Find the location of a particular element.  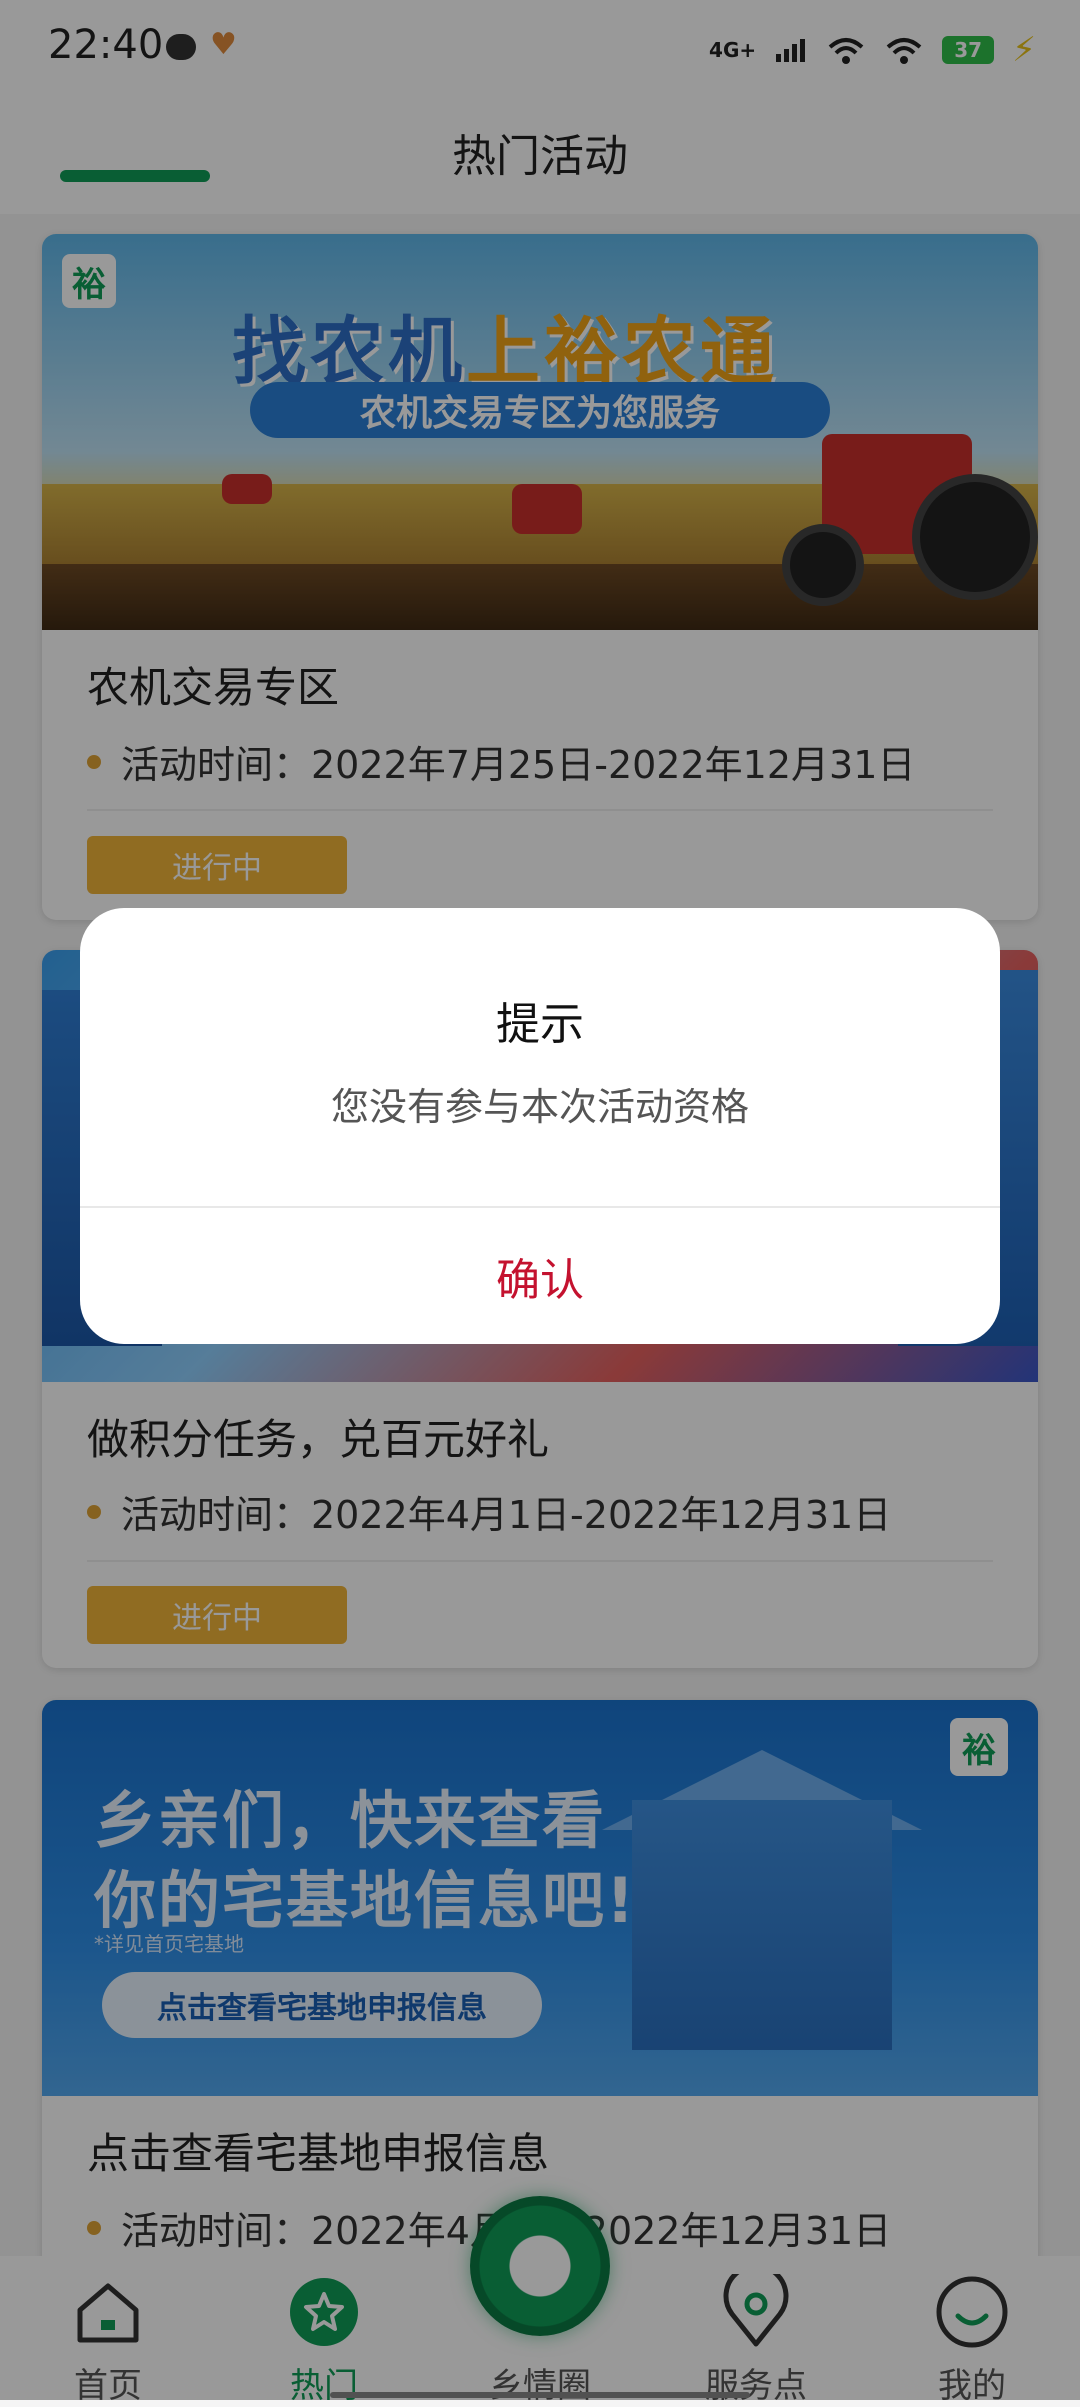

dialog-title: 提示 is located at coordinates (540, 1024).